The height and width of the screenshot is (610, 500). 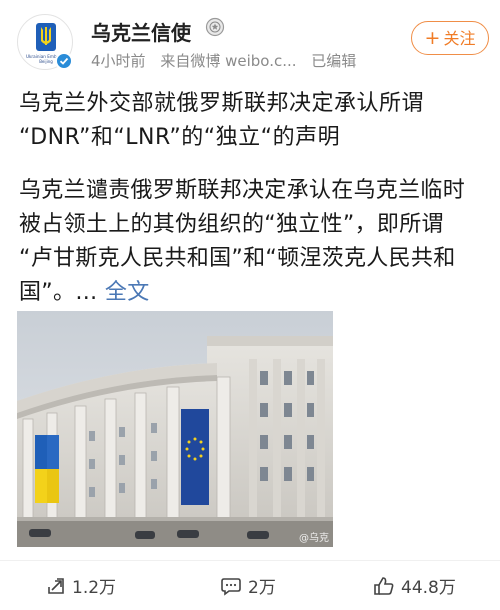 What do you see at coordinates (428, 588) in the screenshot?
I see `like-count: 44.8万` at bounding box center [428, 588].